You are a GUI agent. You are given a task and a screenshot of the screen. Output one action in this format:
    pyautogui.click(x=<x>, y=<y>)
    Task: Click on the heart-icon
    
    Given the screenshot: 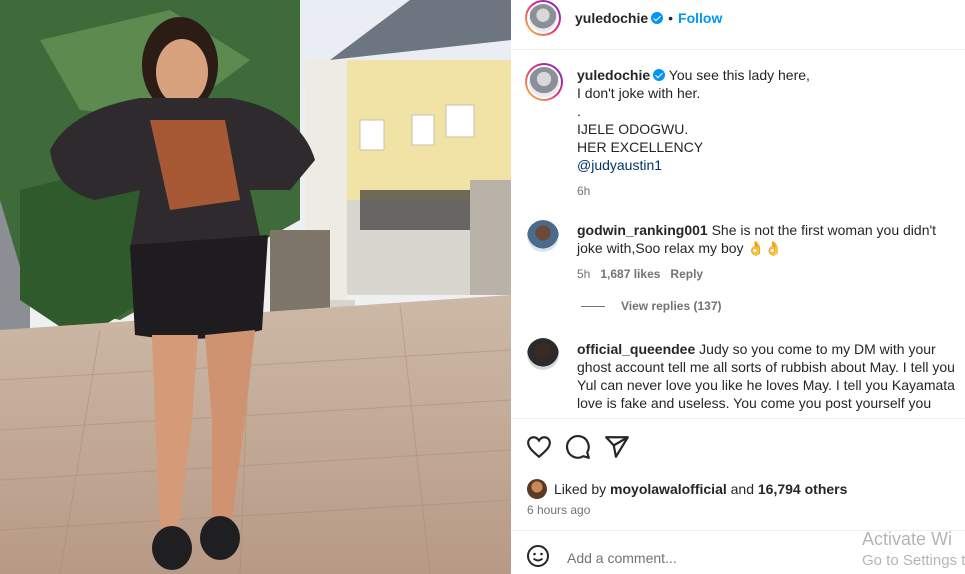 What is the action you would take?
    pyautogui.click(x=539, y=447)
    